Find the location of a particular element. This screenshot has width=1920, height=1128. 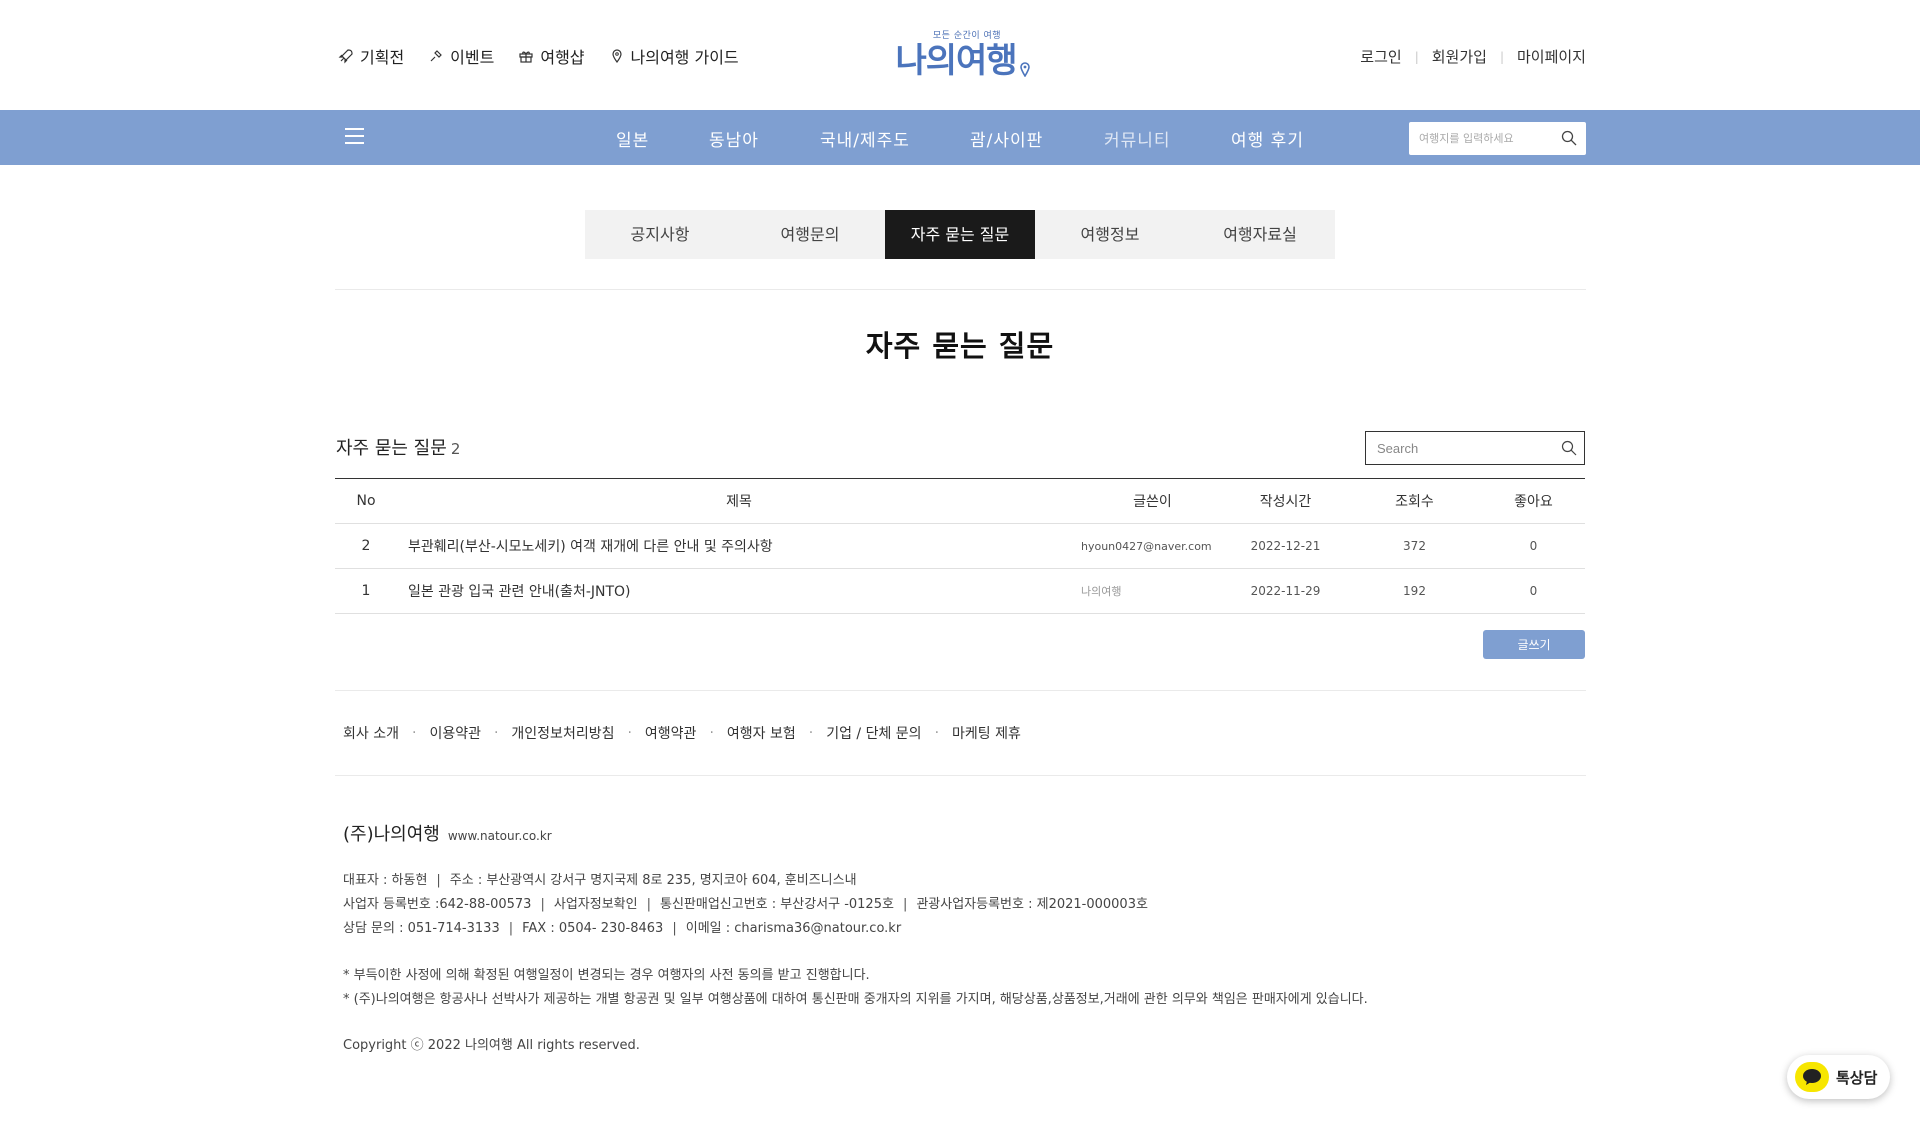

gift-icon is located at coordinates (526, 57).